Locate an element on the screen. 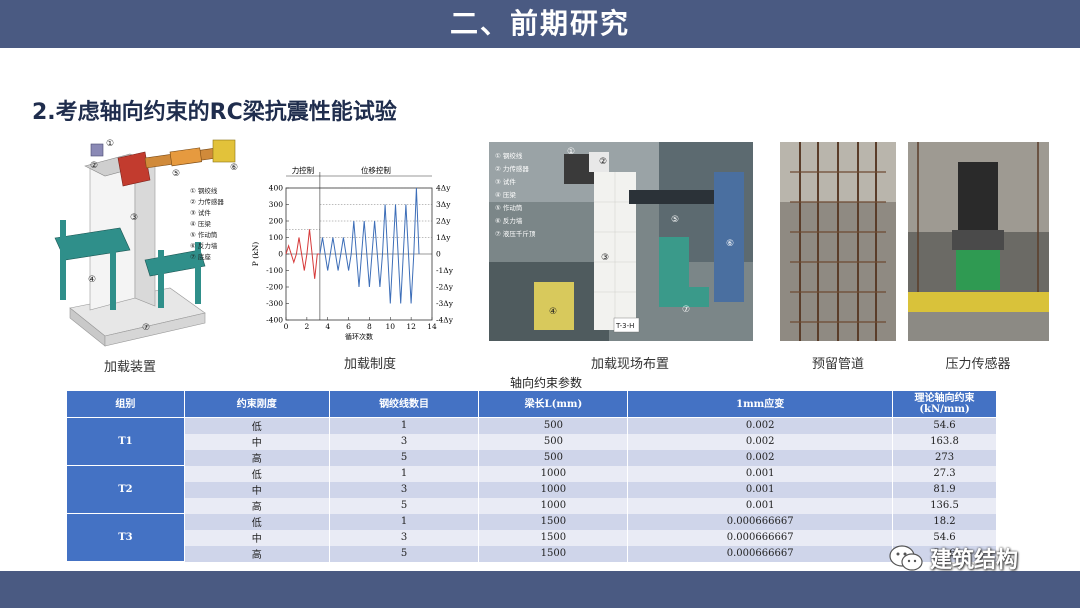 This screenshot has height=608, width=1080. y-tick-label: 300 is located at coordinates (276, 204).